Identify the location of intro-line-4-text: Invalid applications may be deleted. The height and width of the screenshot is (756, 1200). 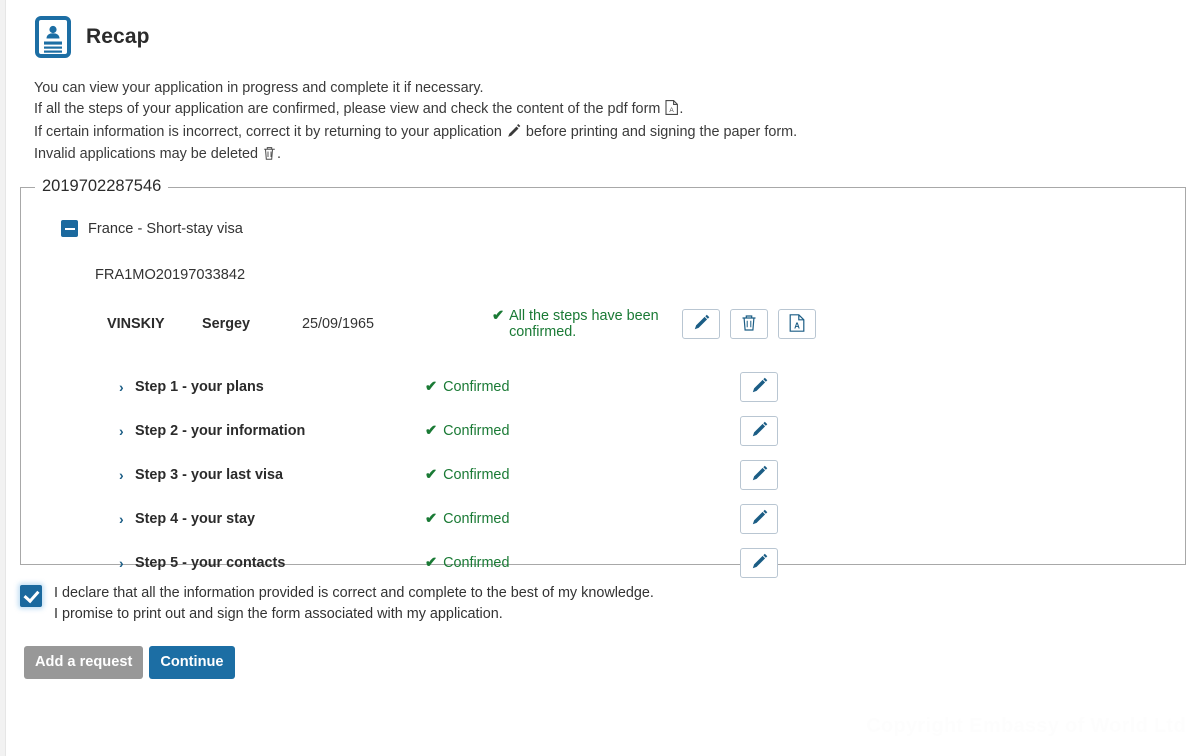
(146, 154).